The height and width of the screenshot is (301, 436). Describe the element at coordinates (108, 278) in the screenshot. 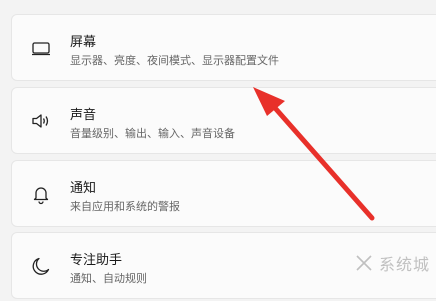

I see `settings-item-subtitle: 通知、自动规则` at that location.